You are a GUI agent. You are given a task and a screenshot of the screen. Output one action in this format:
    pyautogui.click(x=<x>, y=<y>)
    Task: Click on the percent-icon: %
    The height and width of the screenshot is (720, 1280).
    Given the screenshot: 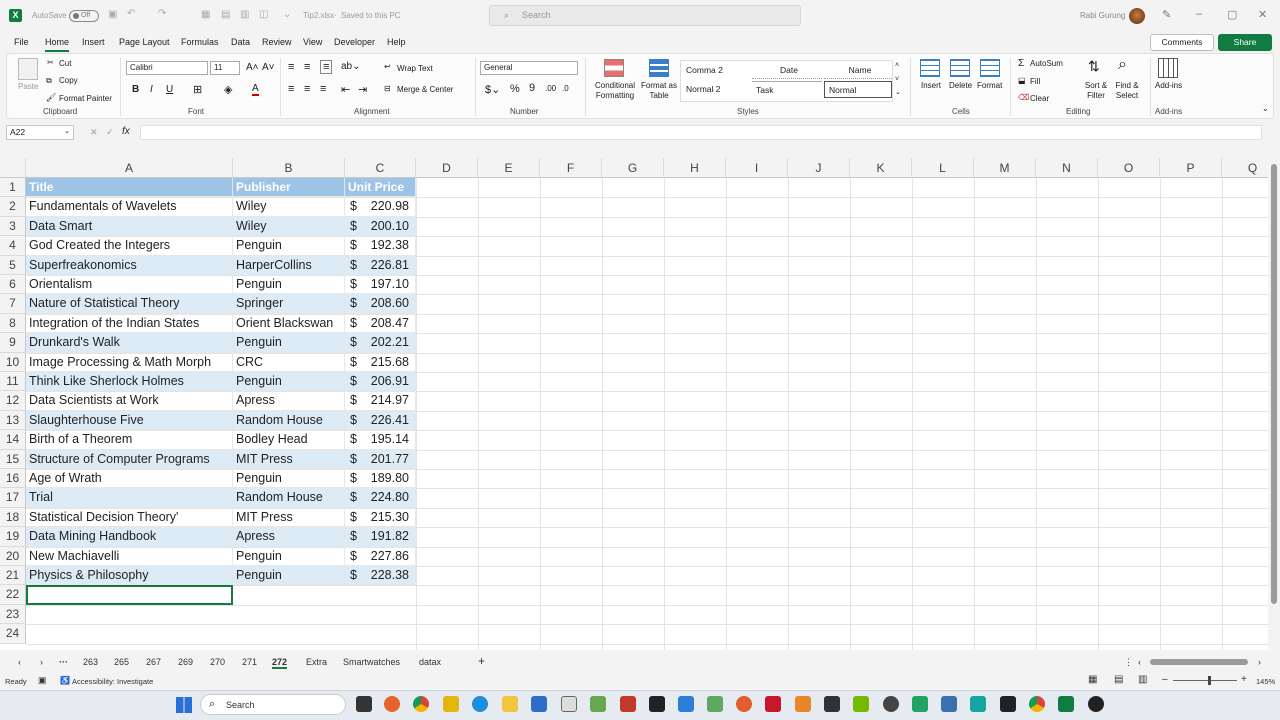 What is the action you would take?
    pyautogui.click(x=515, y=89)
    